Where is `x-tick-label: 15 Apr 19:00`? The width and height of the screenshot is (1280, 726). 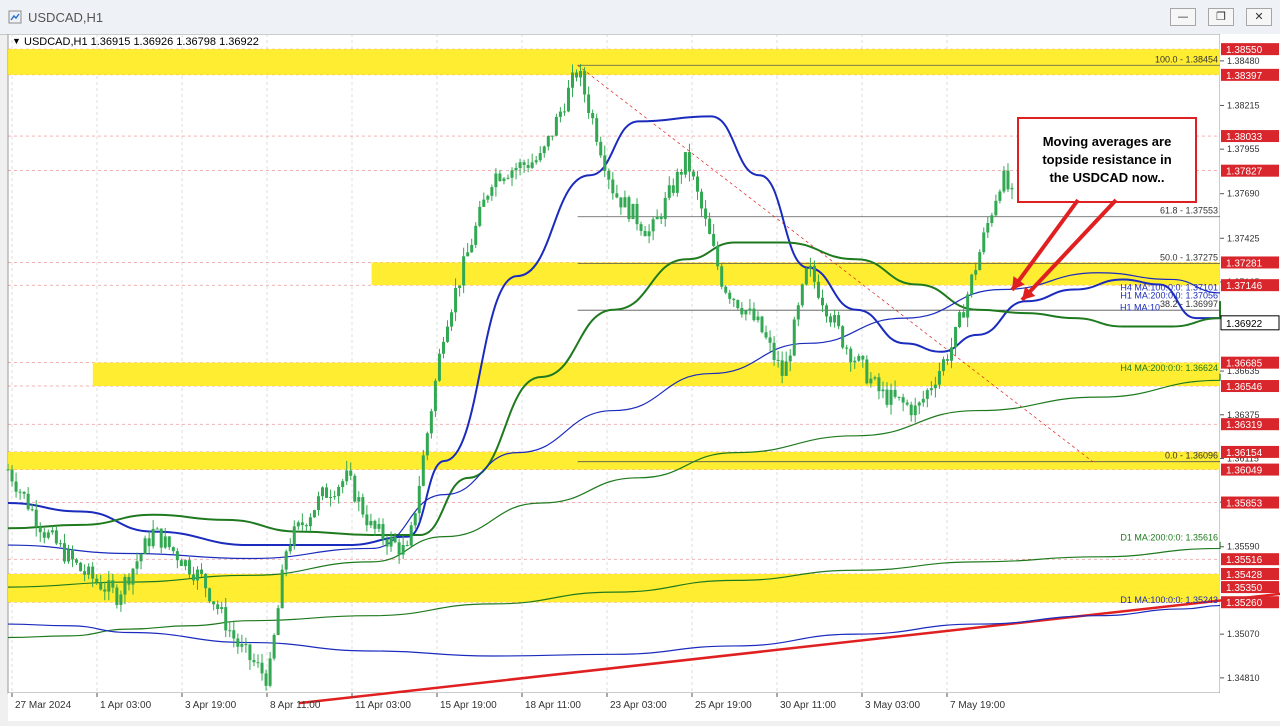 x-tick-label: 15 Apr 19:00 is located at coordinates (468, 705).